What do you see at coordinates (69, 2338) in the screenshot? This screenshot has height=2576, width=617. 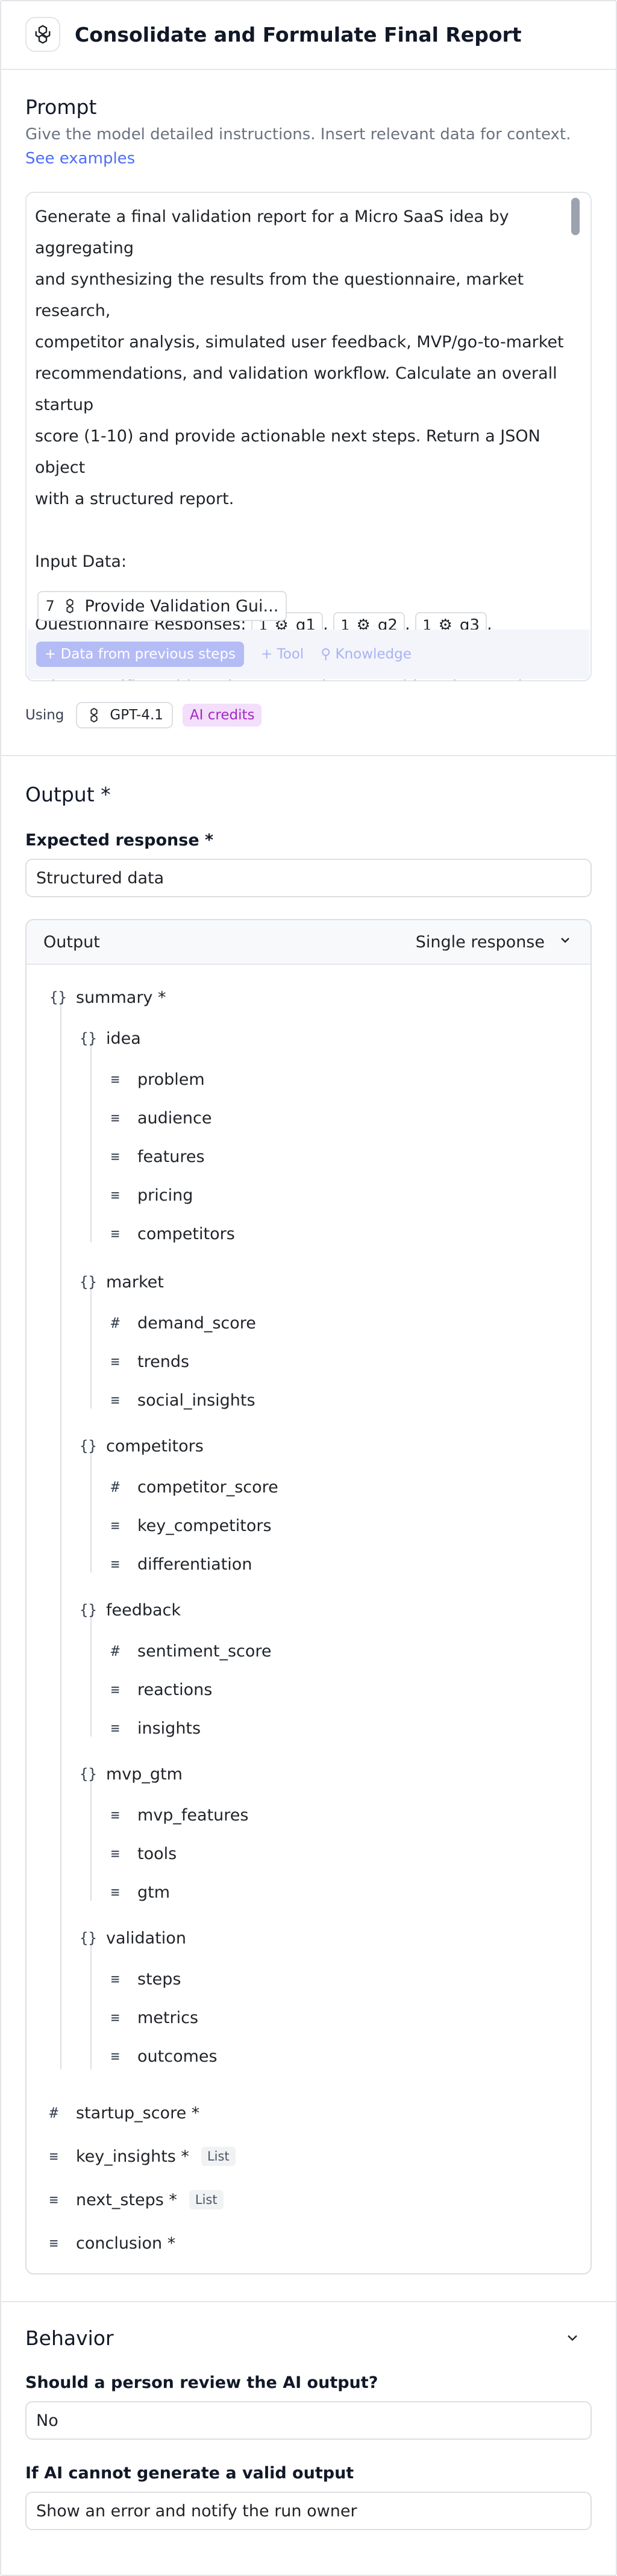 I see `behavior-title: Behavior` at bounding box center [69, 2338].